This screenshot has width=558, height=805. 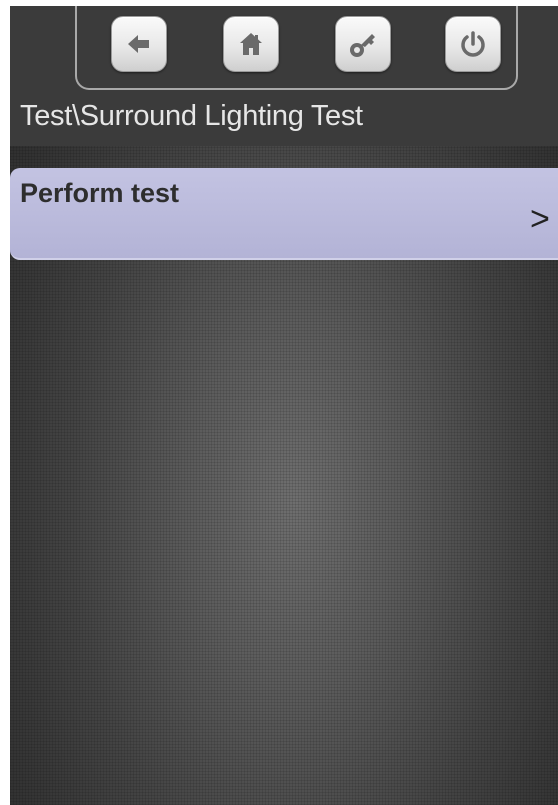 What do you see at coordinates (296, 48) in the screenshot?
I see `toolbar` at bounding box center [296, 48].